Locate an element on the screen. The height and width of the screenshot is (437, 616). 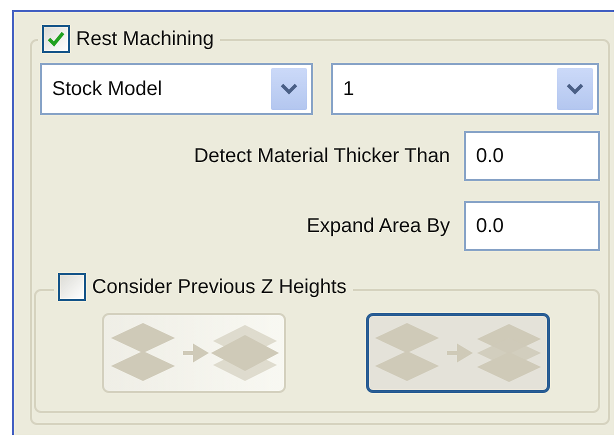
checkbox-label: Consider Previous Z Heights is located at coordinates (219, 287).